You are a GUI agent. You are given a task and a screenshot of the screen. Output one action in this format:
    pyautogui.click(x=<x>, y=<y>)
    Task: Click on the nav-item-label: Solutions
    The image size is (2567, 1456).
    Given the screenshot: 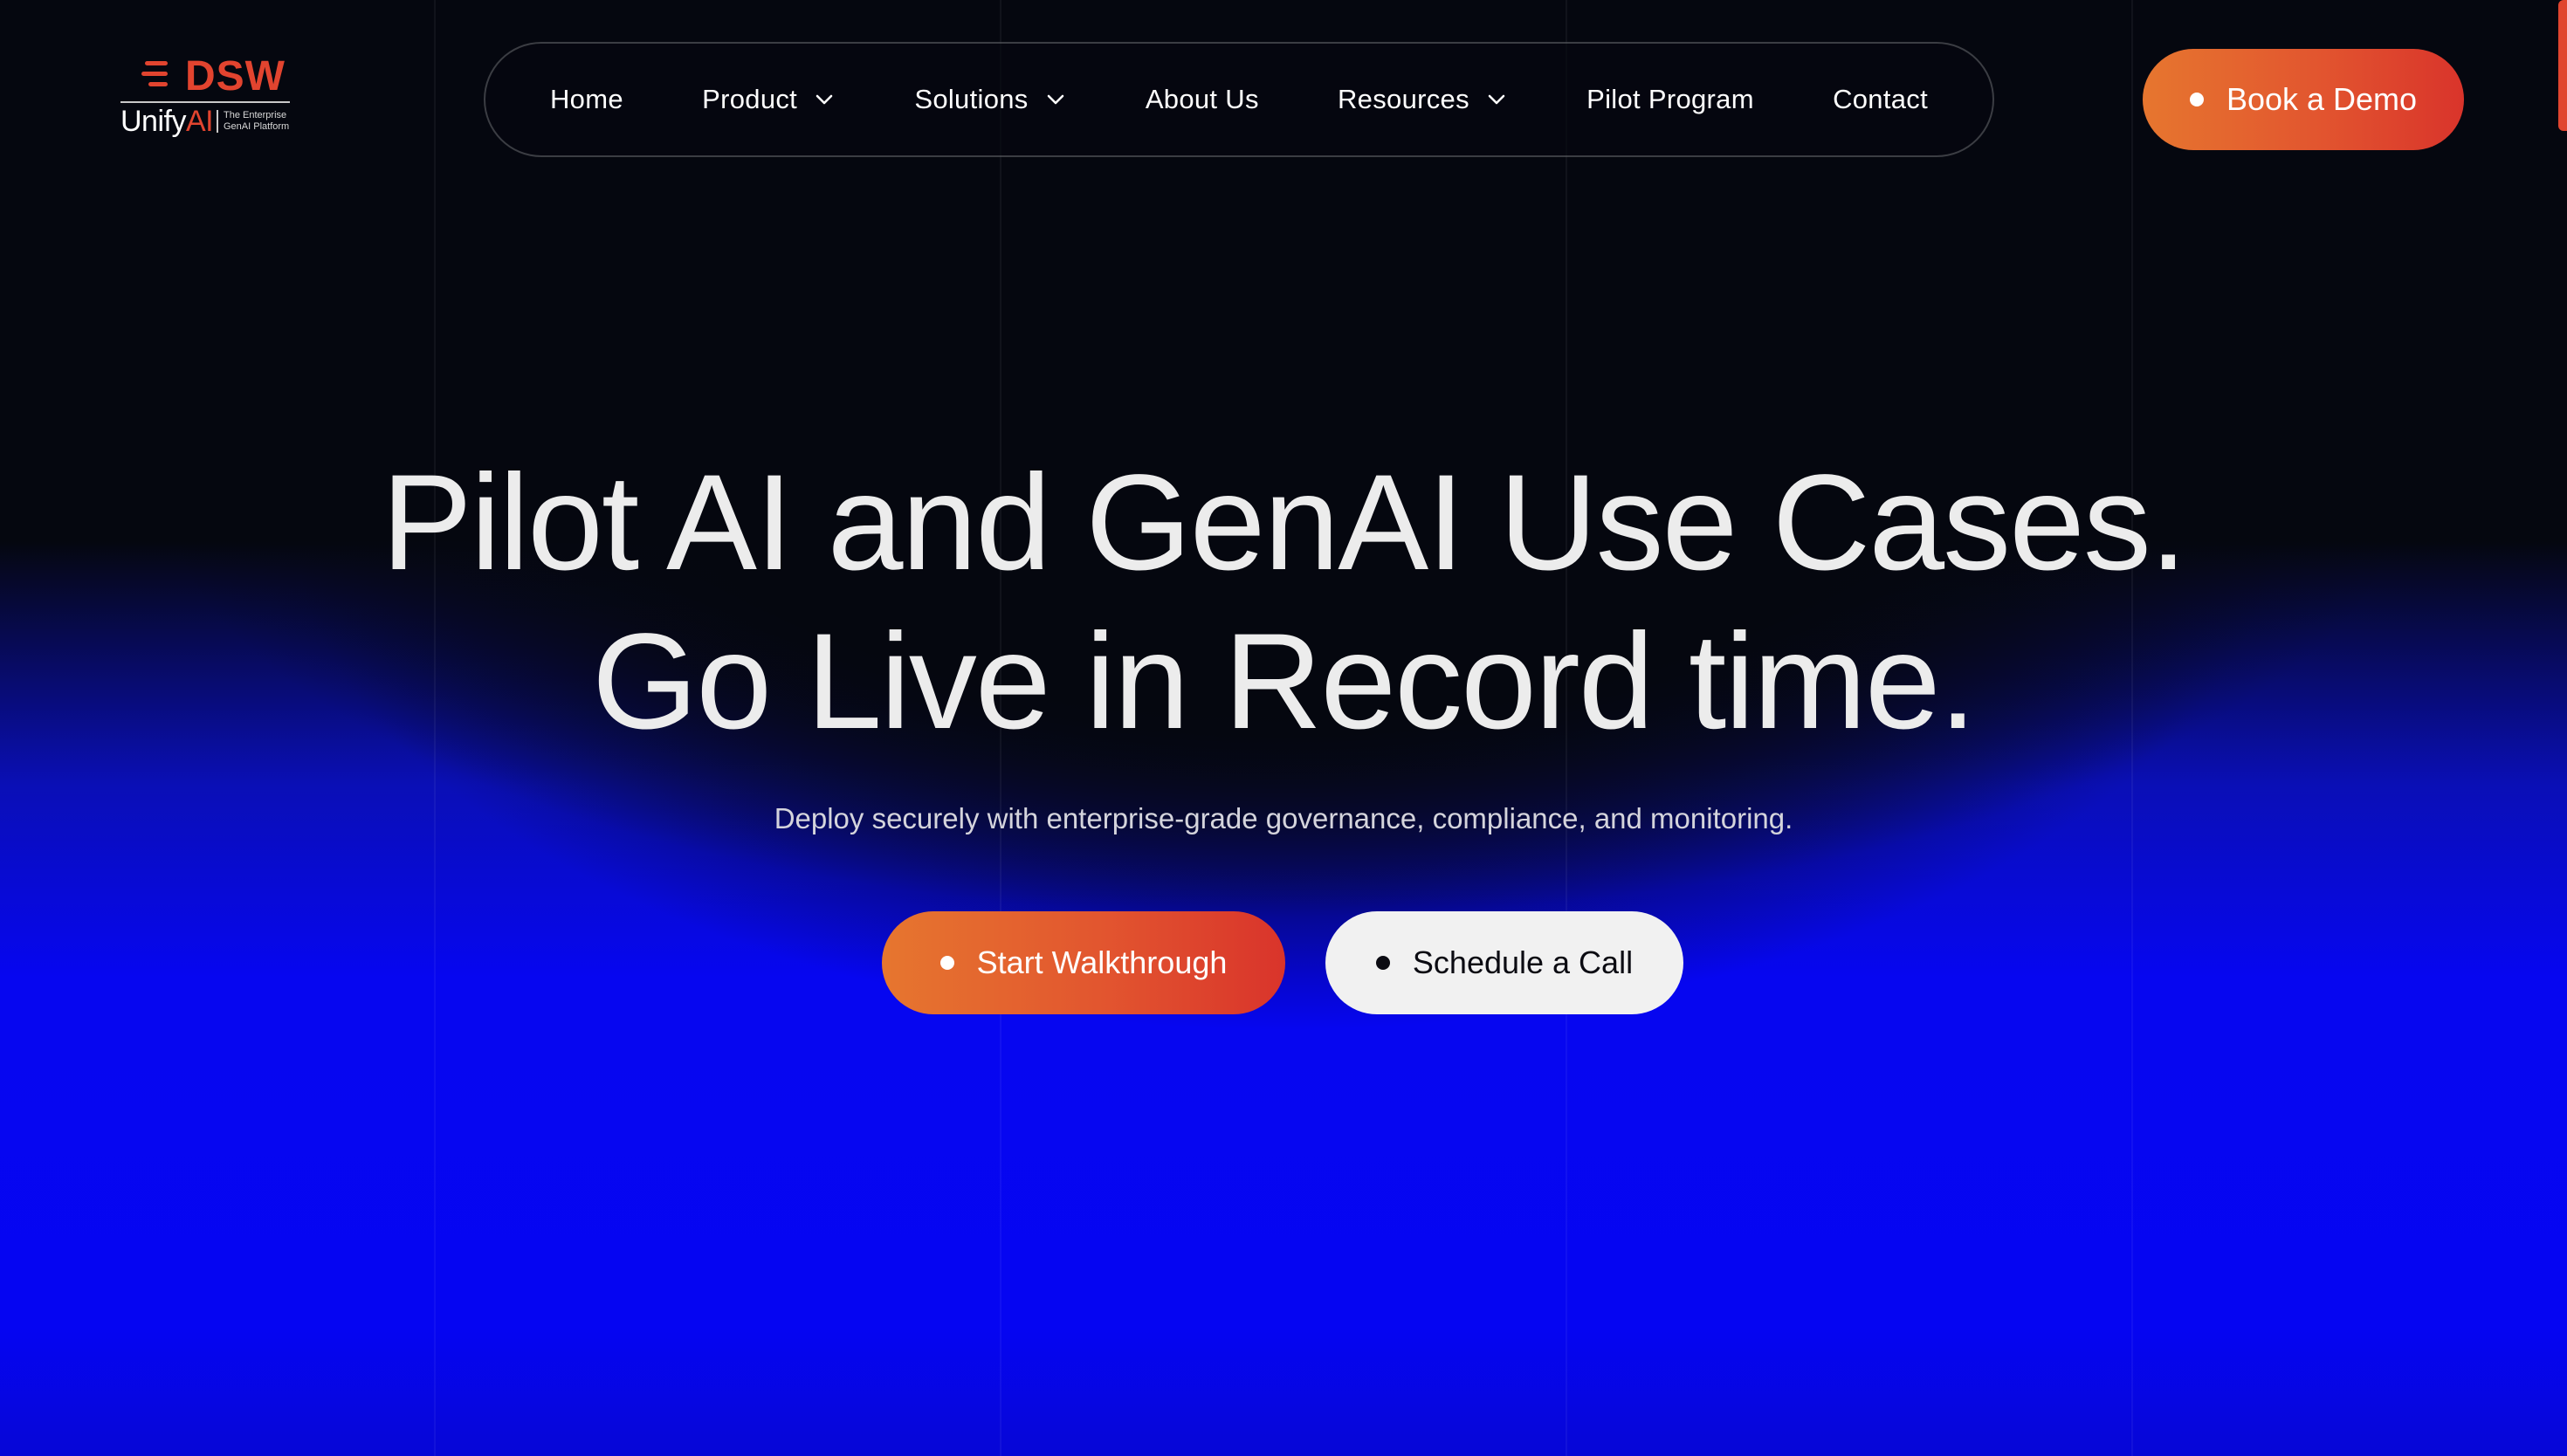 What is the action you would take?
    pyautogui.click(x=971, y=99)
    